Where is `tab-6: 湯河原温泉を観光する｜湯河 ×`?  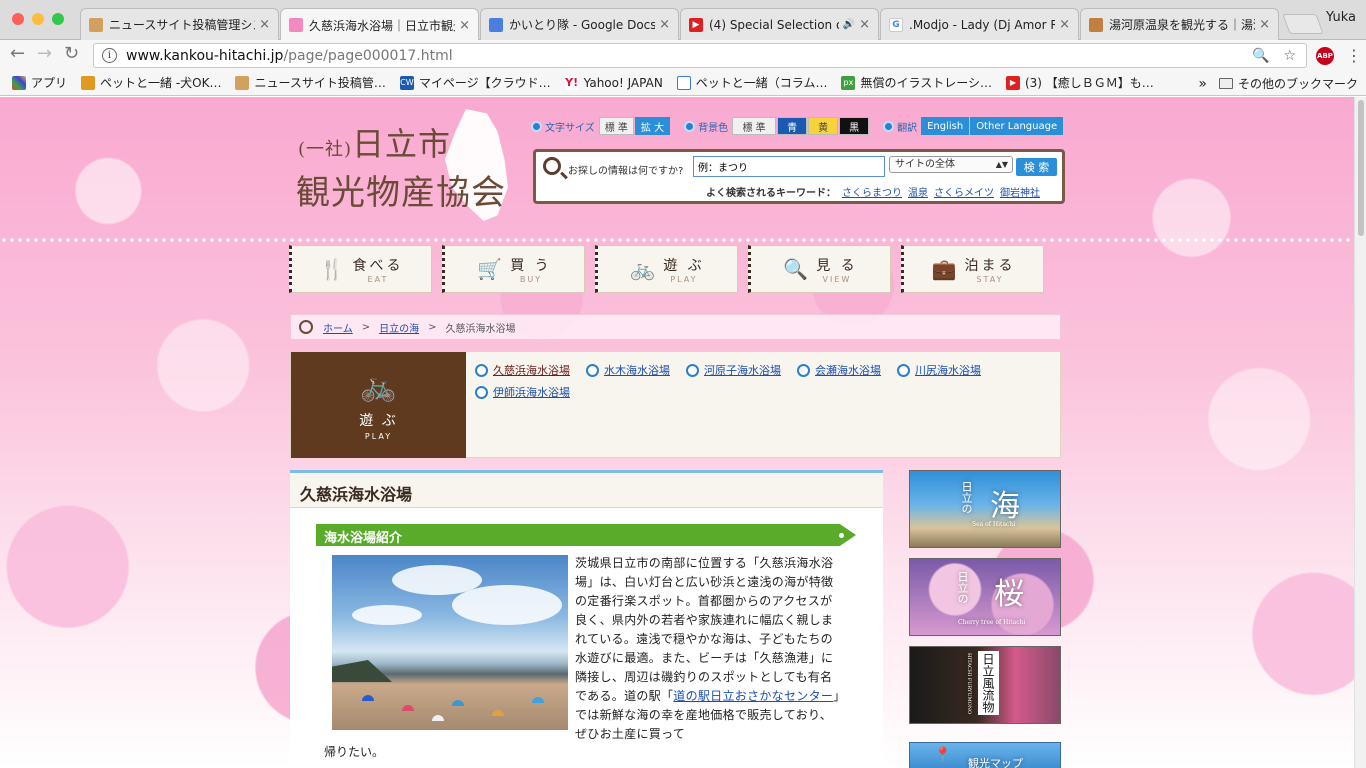
tab-6: 湯河原温泉を観光する｜湯河 × is located at coordinates (1179, 24).